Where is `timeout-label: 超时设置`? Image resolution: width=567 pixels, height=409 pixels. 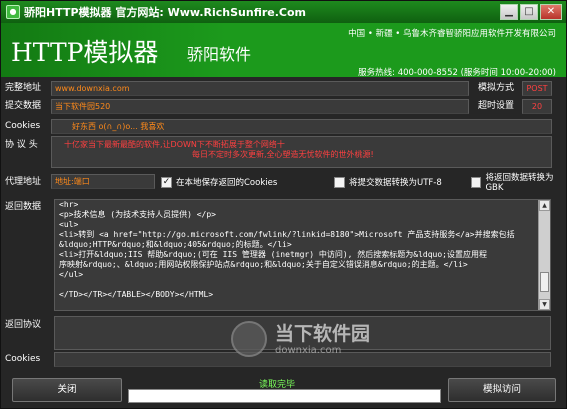
timeout-label: 超时设置 is located at coordinates (496, 106).